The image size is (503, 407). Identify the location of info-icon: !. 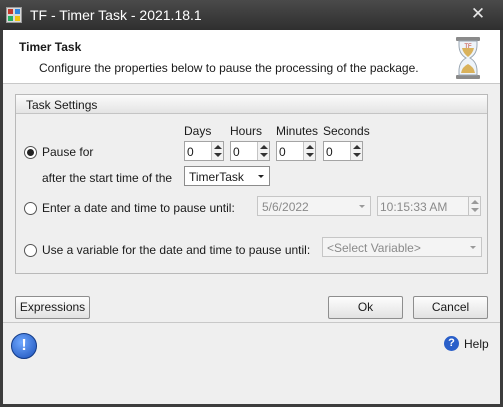
(24, 346).